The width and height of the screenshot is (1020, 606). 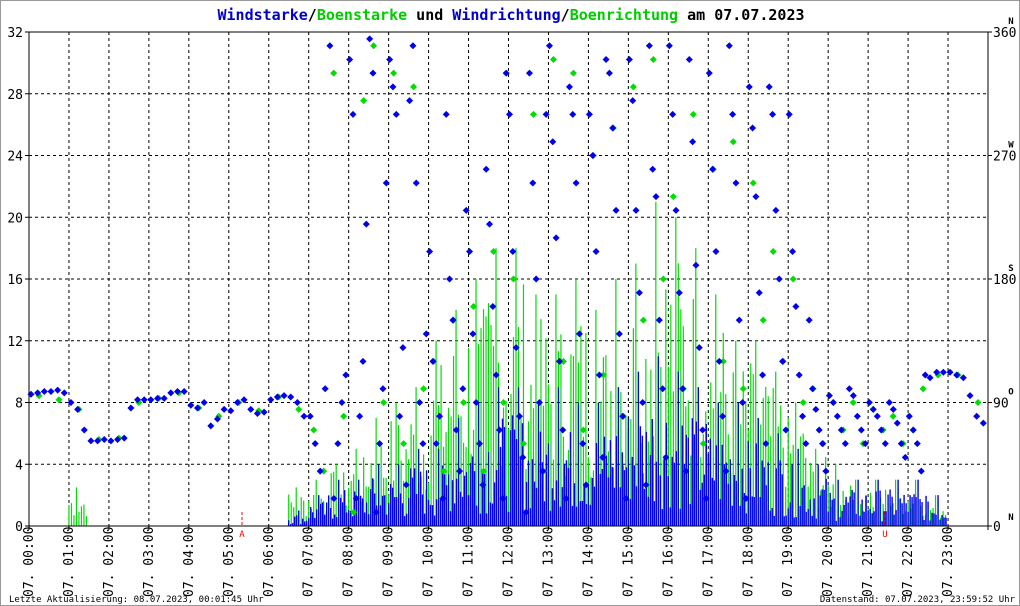 I want to click on x-tick-label: 07. 04:00, so click(x=189, y=562).